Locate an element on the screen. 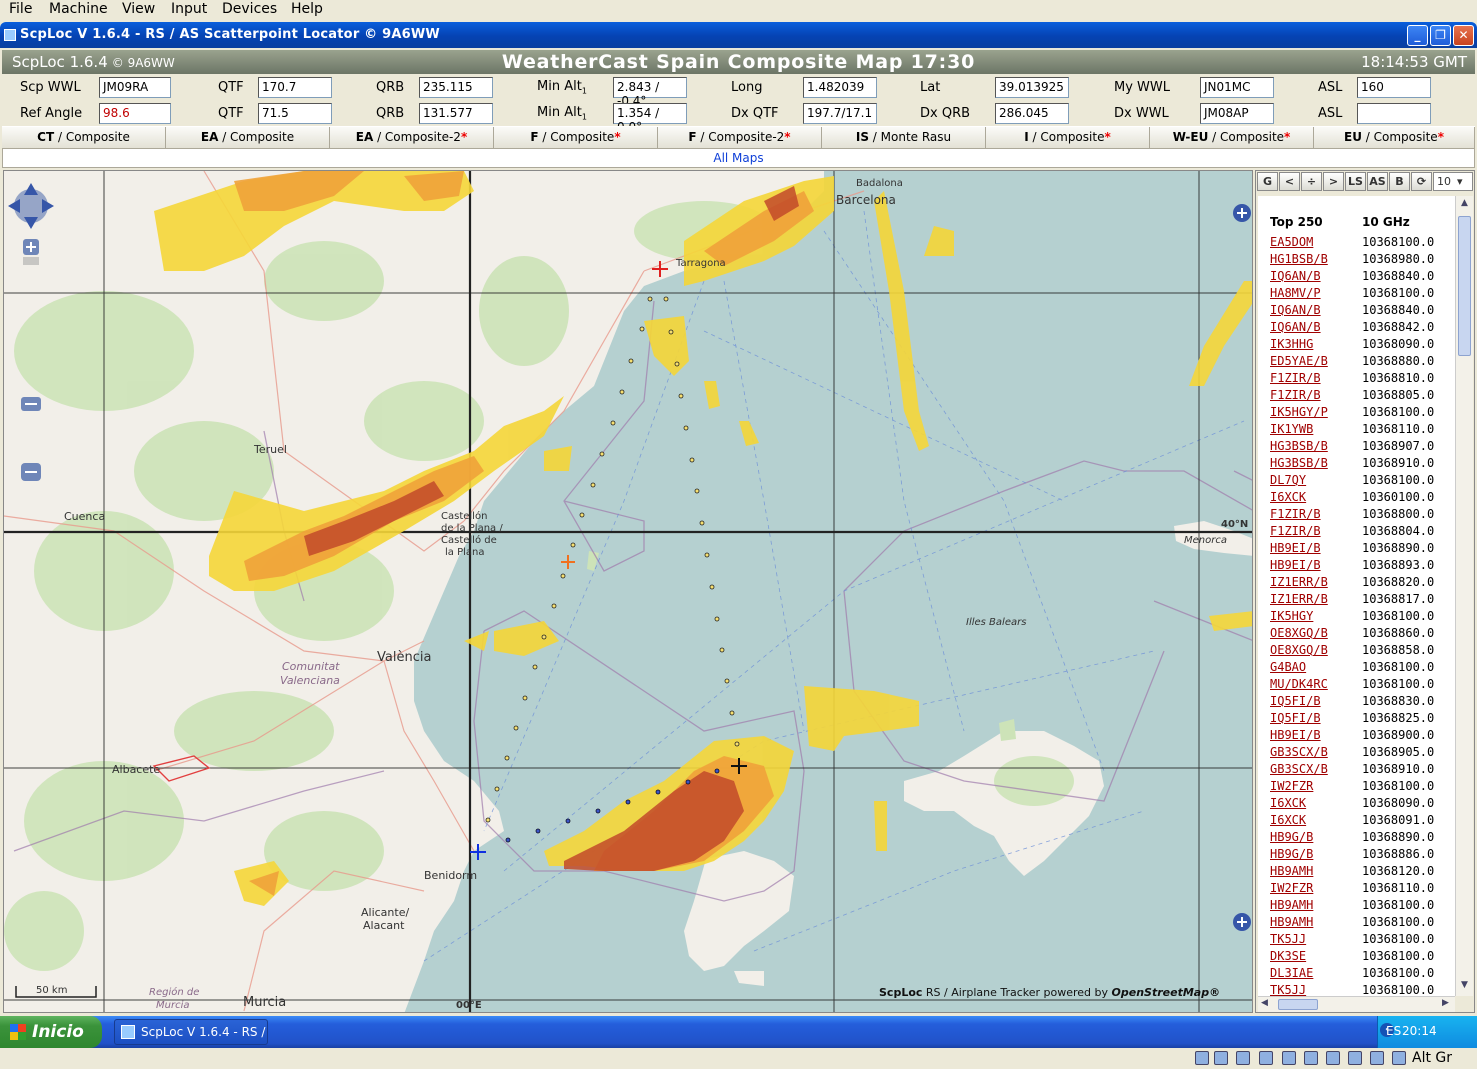 The image size is (1477, 1069). menu-devices: Devices is located at coordinates (249, 9).